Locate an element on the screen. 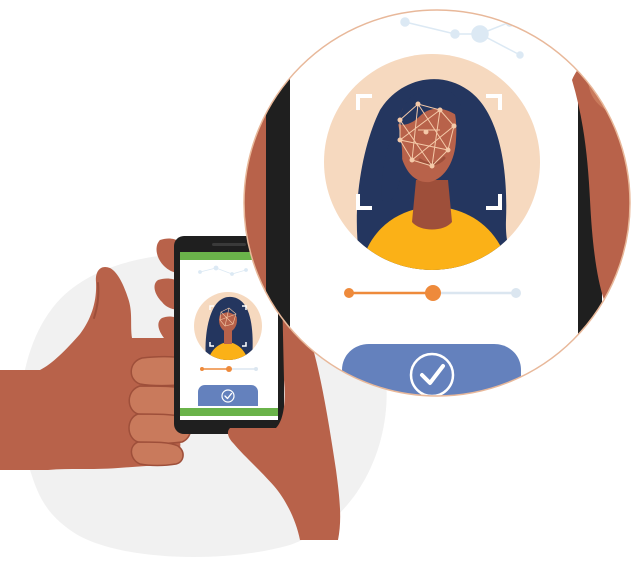  face-preview-small is located at coordinates (228, 326).